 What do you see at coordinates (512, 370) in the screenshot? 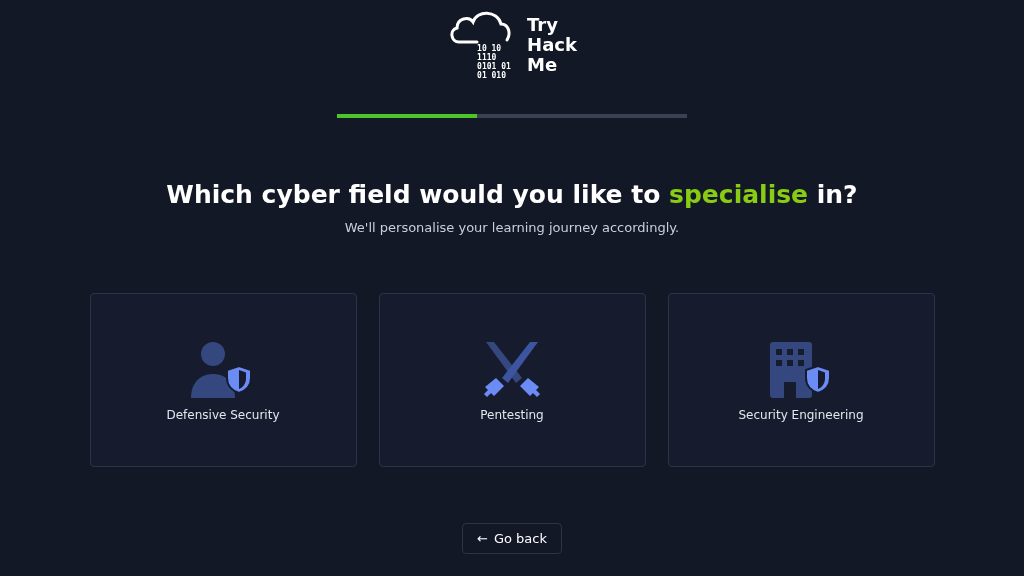
I see `crossed-swords-icon` at bounding box center [512, 370].